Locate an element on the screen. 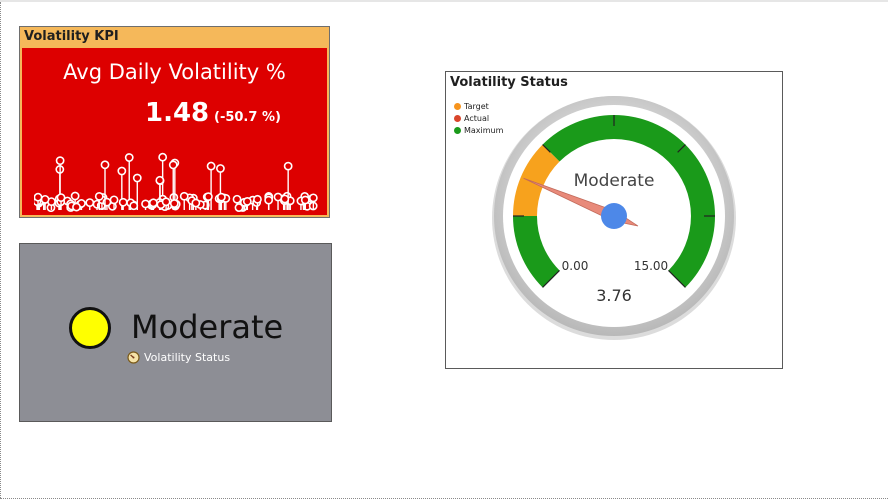 Image resolution: width=888 pixels, height=502 pixels. gauge-value-label: 3.76 is located at coordinates (614, 295).